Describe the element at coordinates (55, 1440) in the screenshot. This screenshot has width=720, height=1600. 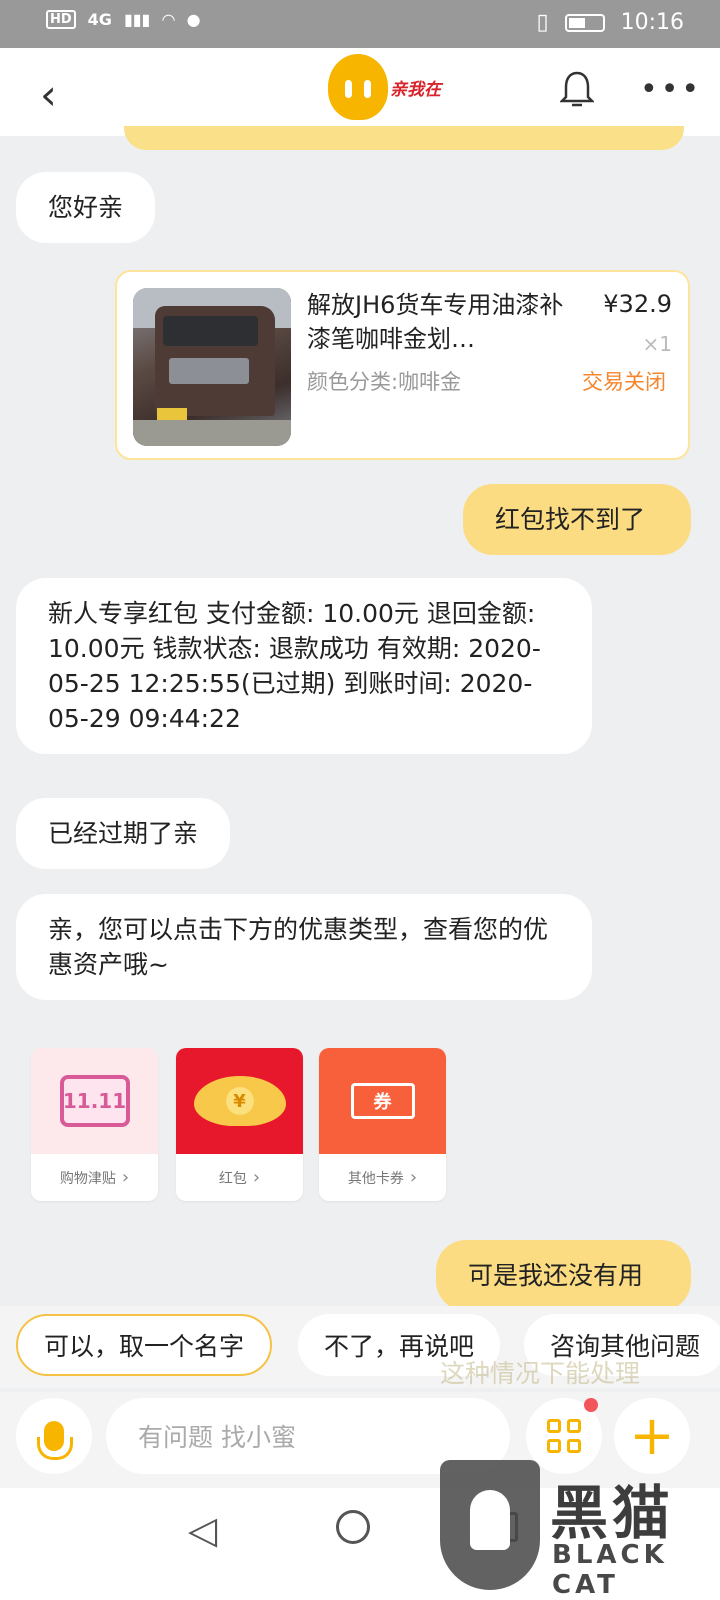
I see `microphone-icon` at that location.